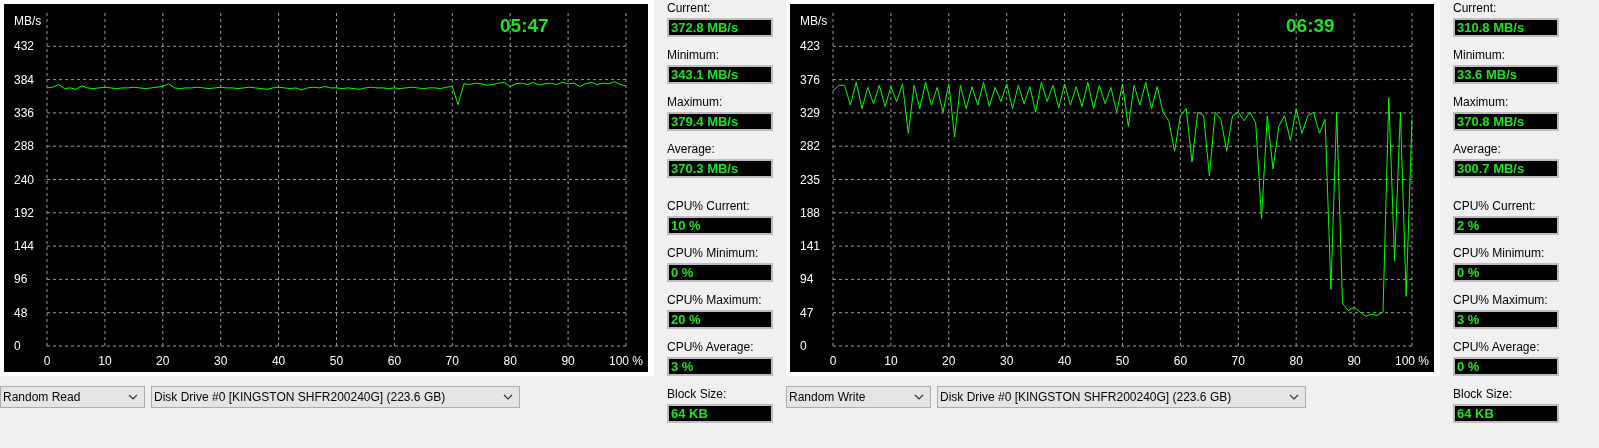 This screenshot has height=448, width=1599. I want to click on y-tick-label: 240, so click(24, 179).